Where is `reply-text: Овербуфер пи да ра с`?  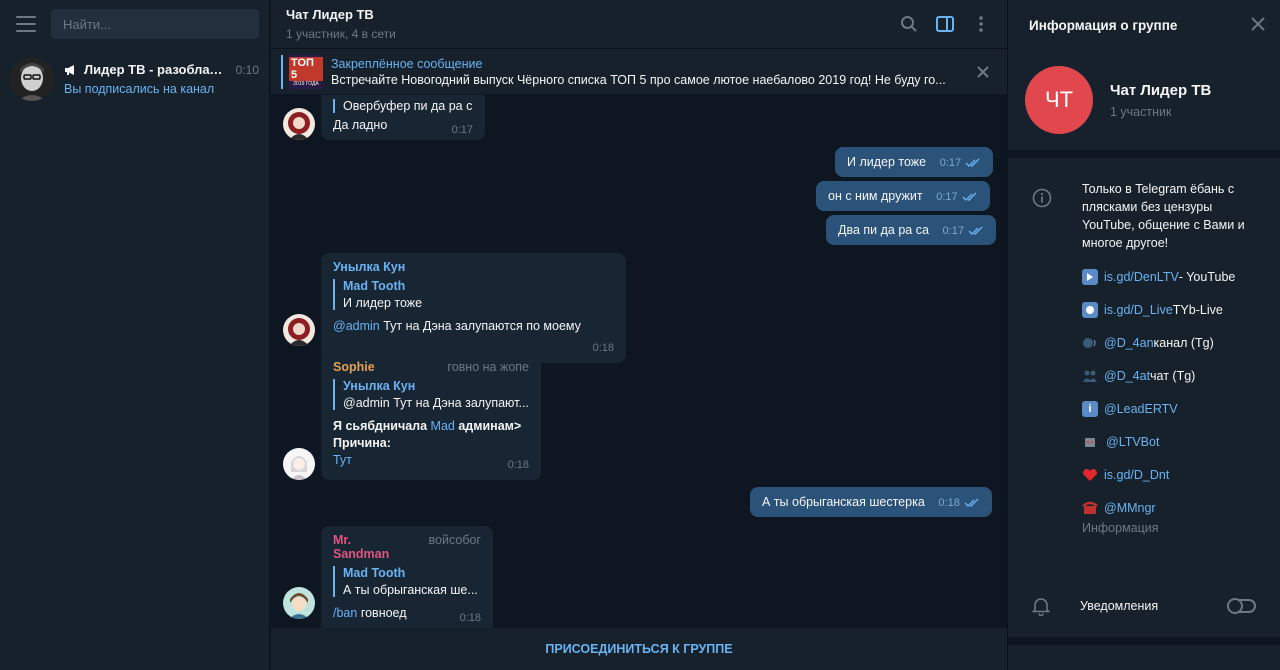 reply-text: Овербуфер пи да ра с is located at coordinates (408, 106).